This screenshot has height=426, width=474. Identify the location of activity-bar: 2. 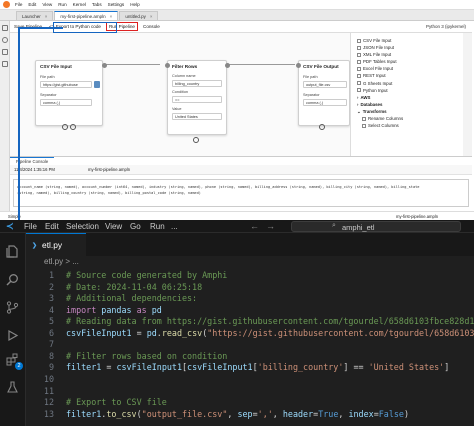
(13, 329).